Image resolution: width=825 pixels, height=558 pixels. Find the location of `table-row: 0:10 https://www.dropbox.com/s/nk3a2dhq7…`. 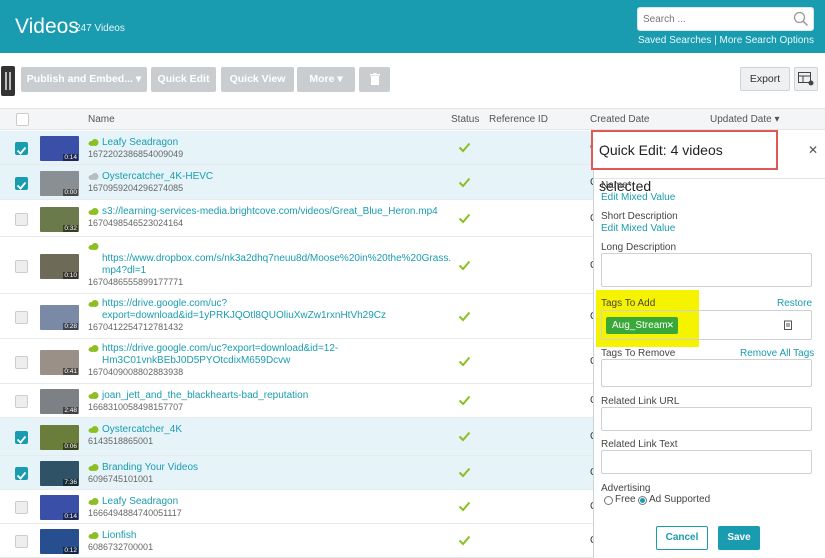

table-row: 0:10 https://www.dropbox.com/s/nk3a2dhq7… is located at coordinates (300, 265).